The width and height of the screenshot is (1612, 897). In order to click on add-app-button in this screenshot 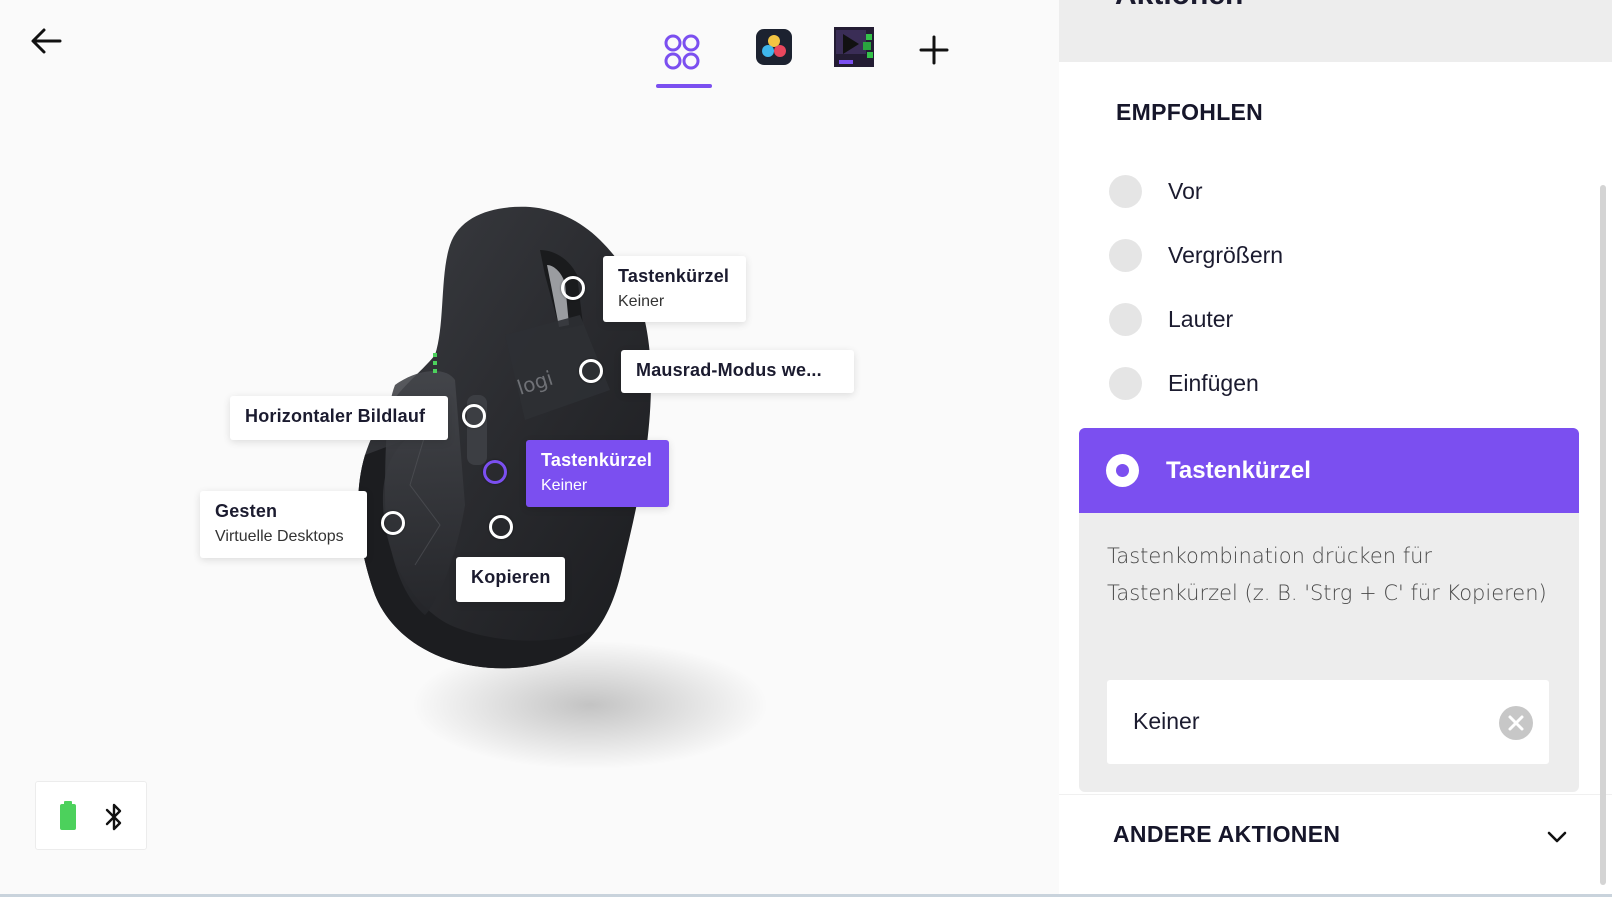, I will do `click(934, 55)`.